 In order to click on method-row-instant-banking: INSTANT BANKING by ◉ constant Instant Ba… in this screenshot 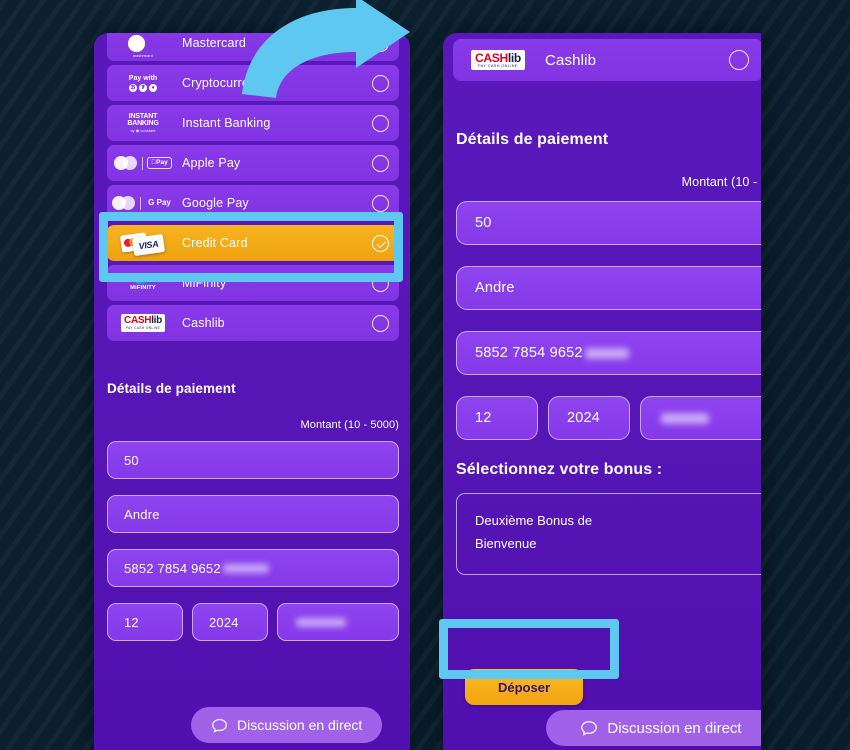, I will do `click(253, 123)`.